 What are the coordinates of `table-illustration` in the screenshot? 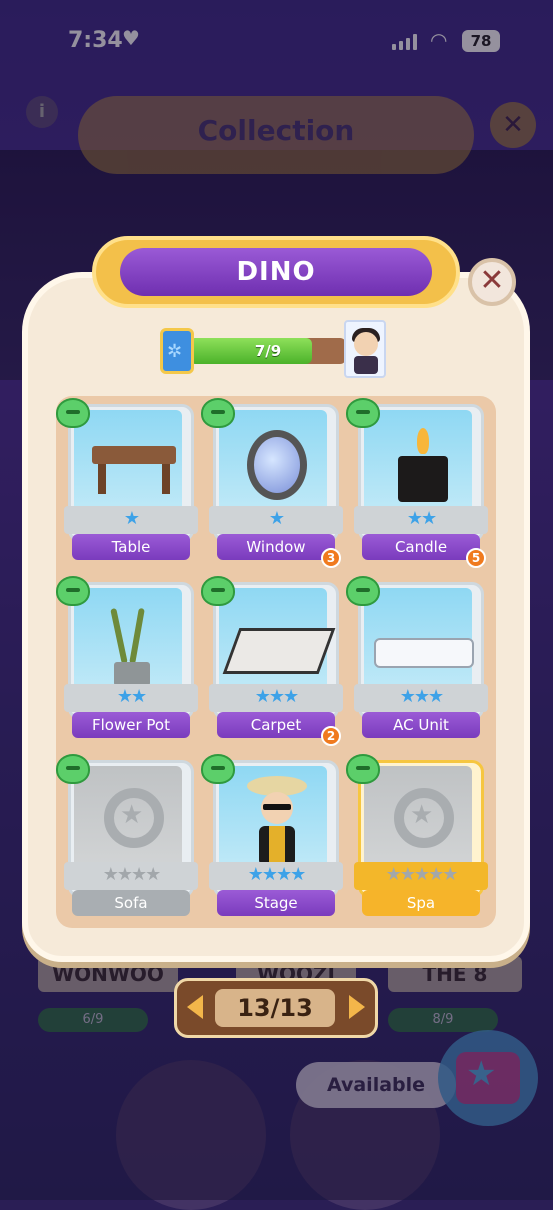 It's located at (134, 455).